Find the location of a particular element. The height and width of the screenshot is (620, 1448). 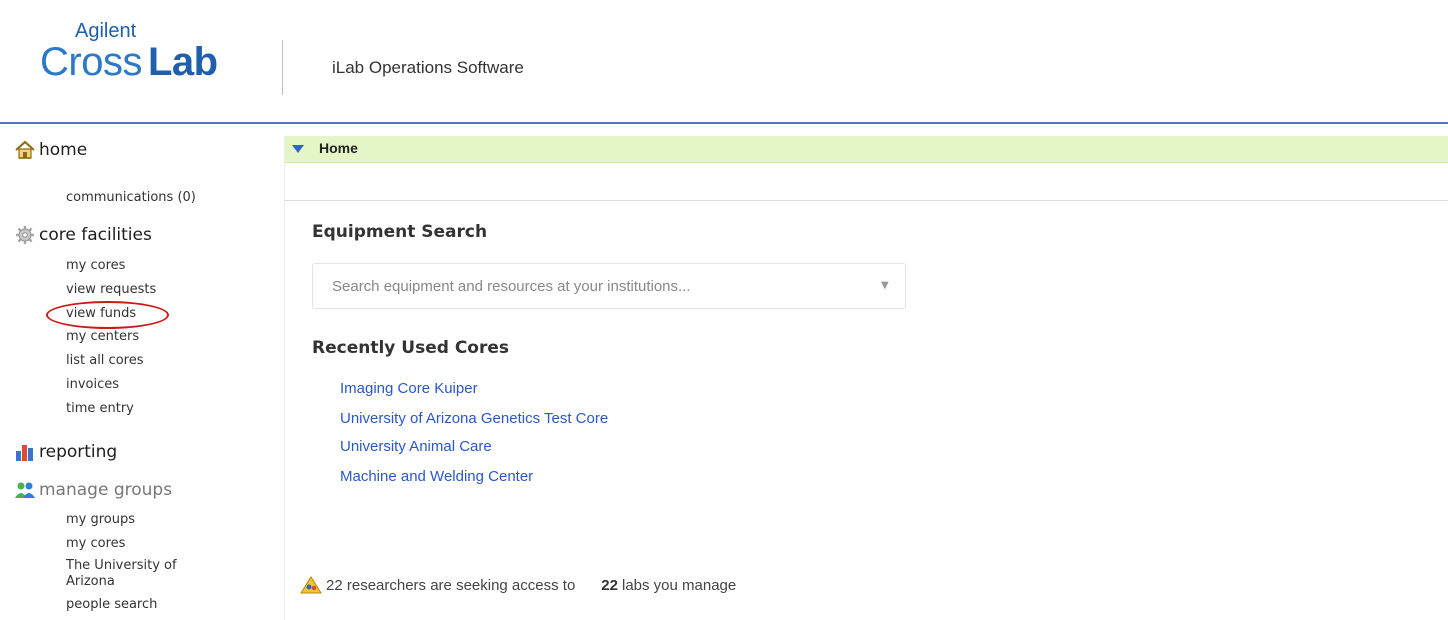

gear-icon is located at coordinates (25, 235).